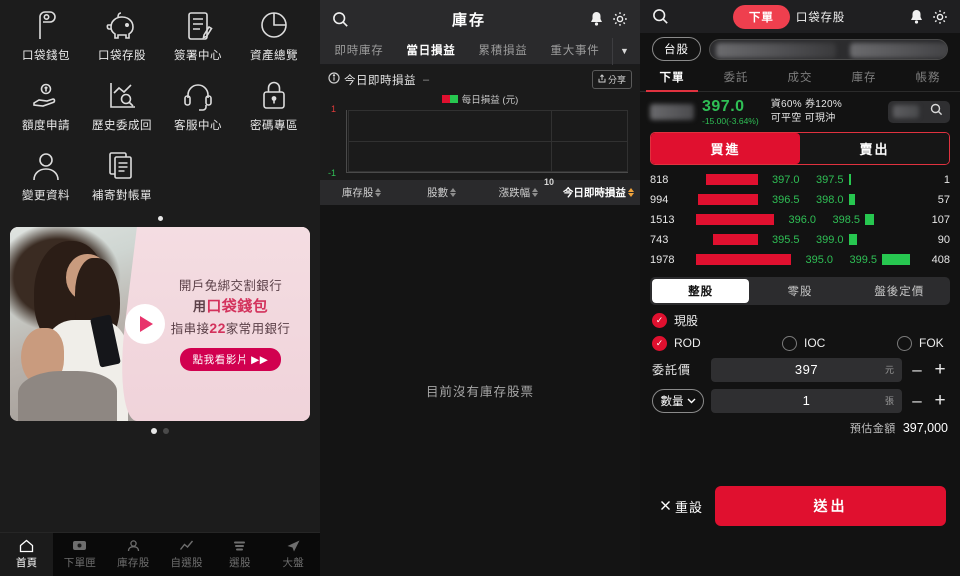  I want to click on sign-document-icon, so click(198, 26).